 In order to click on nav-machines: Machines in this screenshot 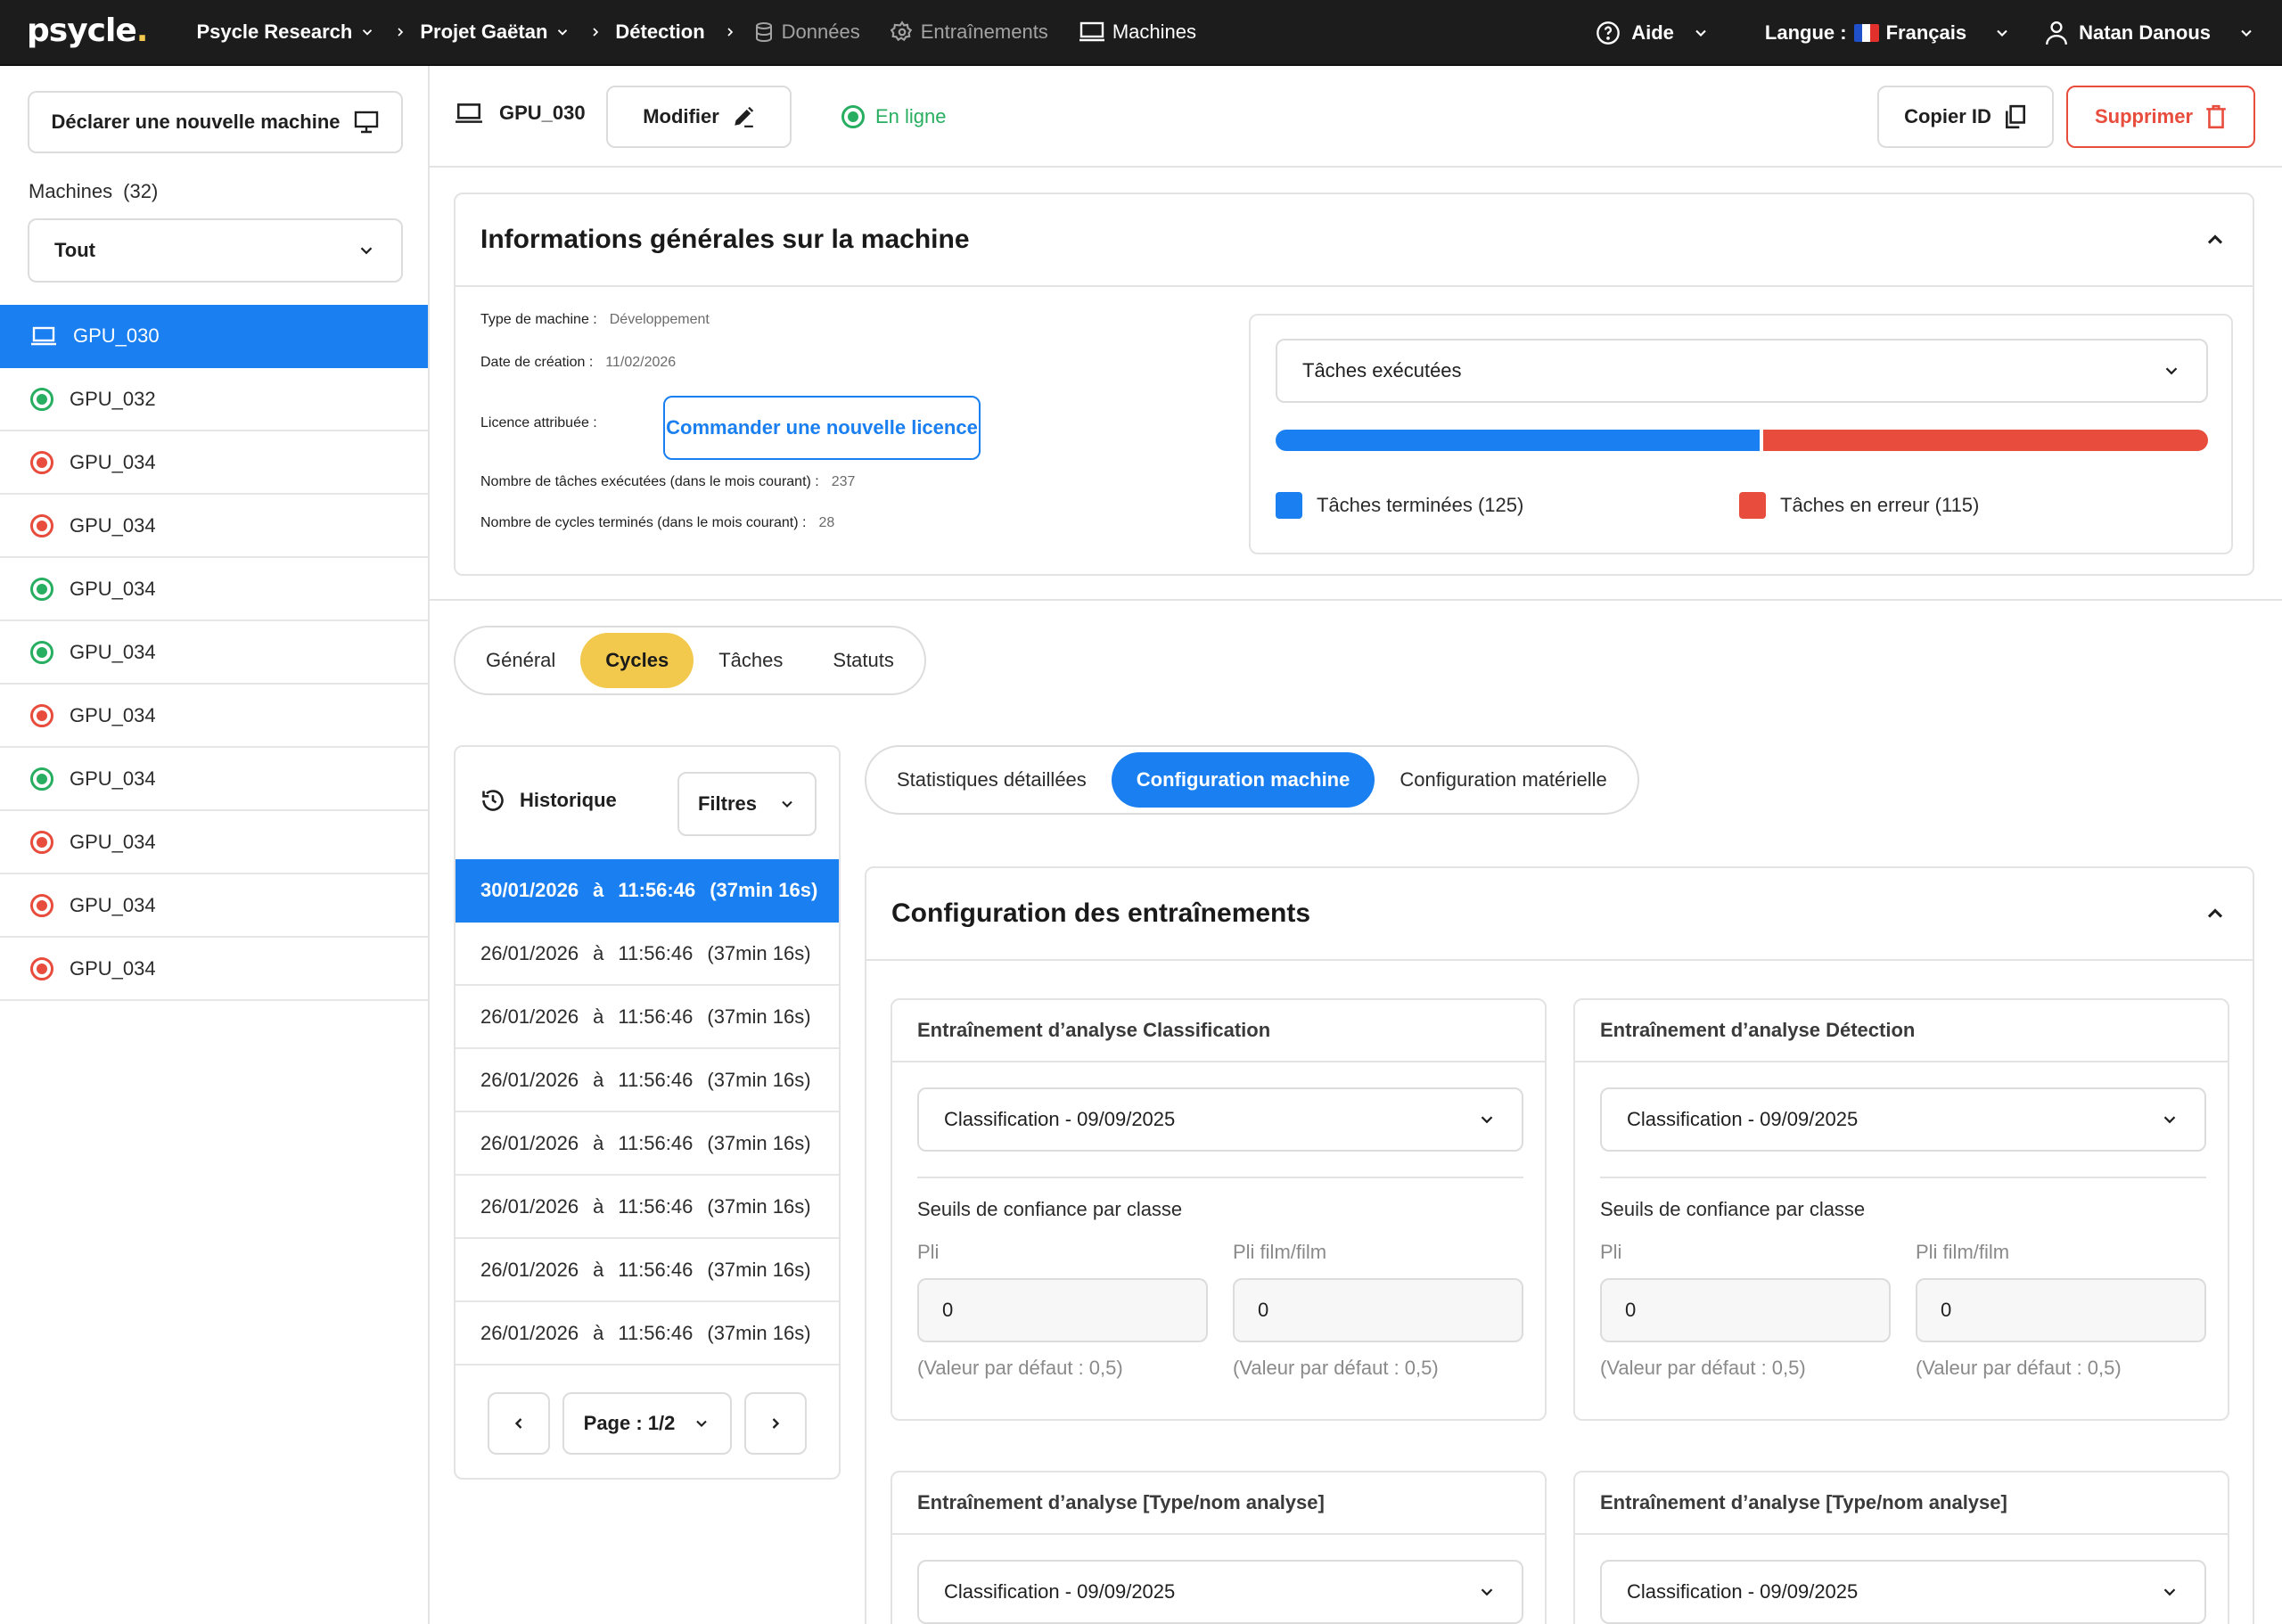, I will do `click(1137, 32)`.